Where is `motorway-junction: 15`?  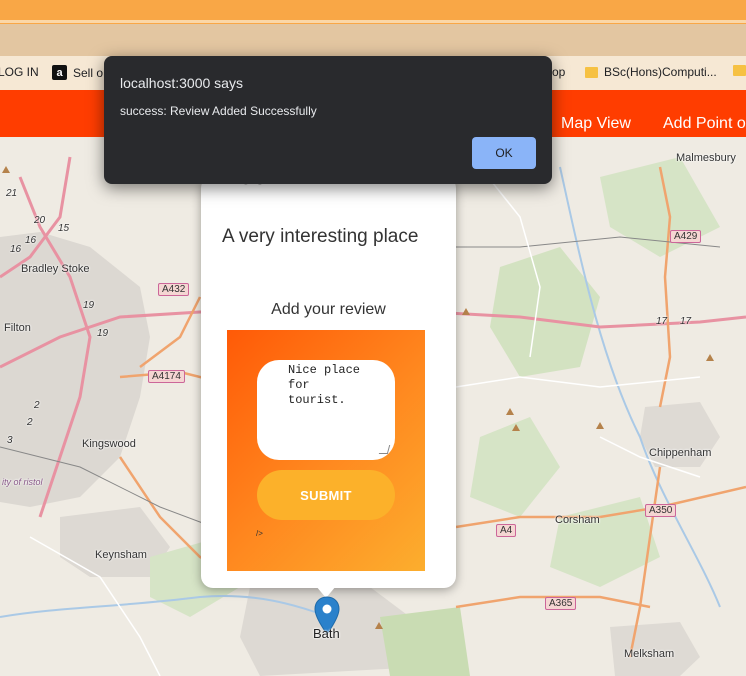
motorway-junction: 15 is located at coordinates (64, 228).